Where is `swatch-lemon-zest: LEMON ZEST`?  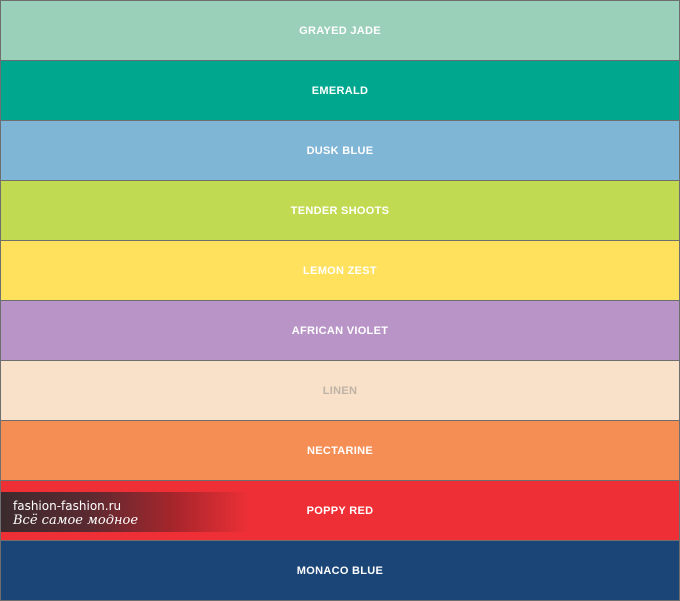 swatch-lemon-zest: LEMON ZEST is located at coordinates (340, 271).